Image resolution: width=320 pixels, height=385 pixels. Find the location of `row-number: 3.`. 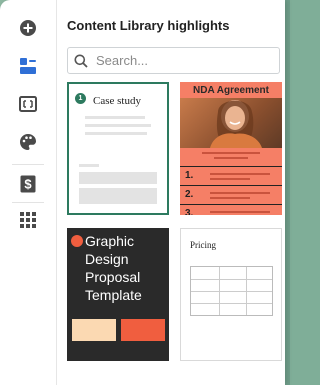

row-number: 3. is located at coordinates (189, 211).